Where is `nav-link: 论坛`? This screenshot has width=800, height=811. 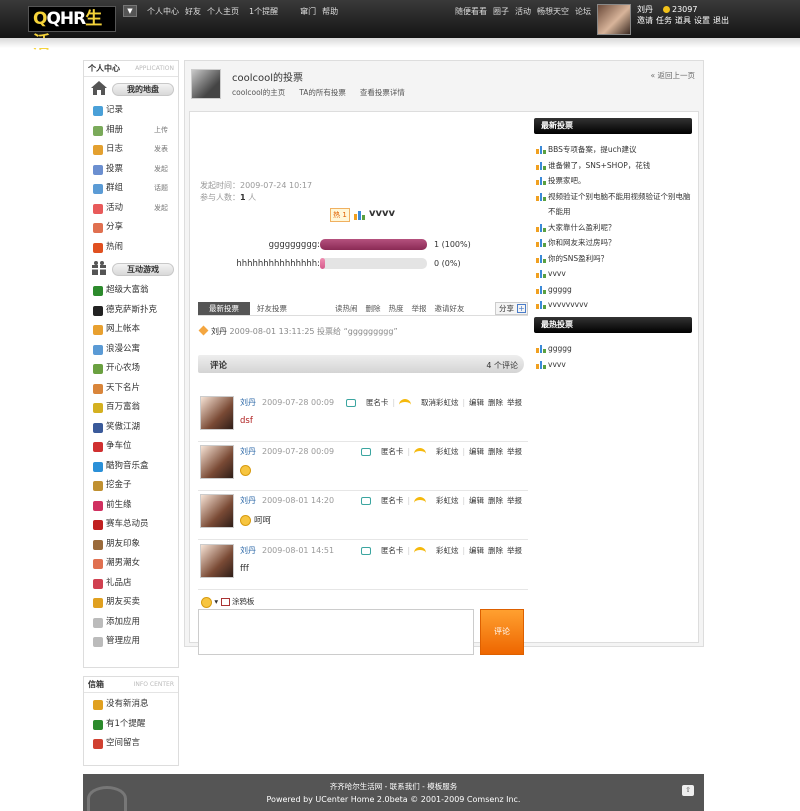
nav-link: 论坛 is located at coordinates (583, 11).